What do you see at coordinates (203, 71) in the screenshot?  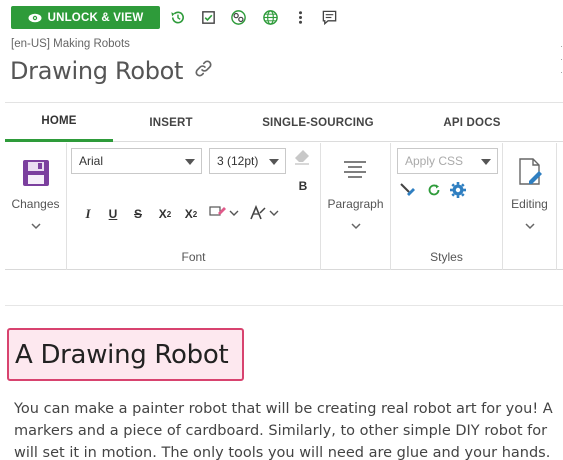 I see `link-icon` at bounding box center [203, 71].